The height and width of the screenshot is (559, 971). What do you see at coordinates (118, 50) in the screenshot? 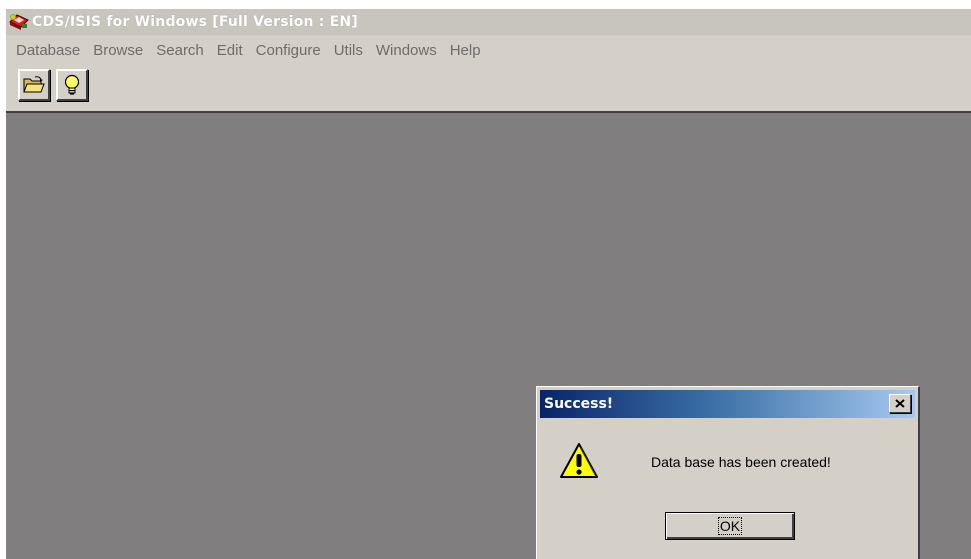
I see `menu-browse: Browse` at bounding box center [118, 50].